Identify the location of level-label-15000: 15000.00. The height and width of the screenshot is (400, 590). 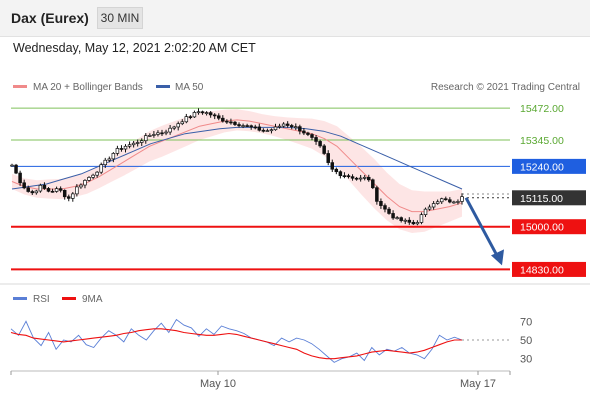
(542, 228).